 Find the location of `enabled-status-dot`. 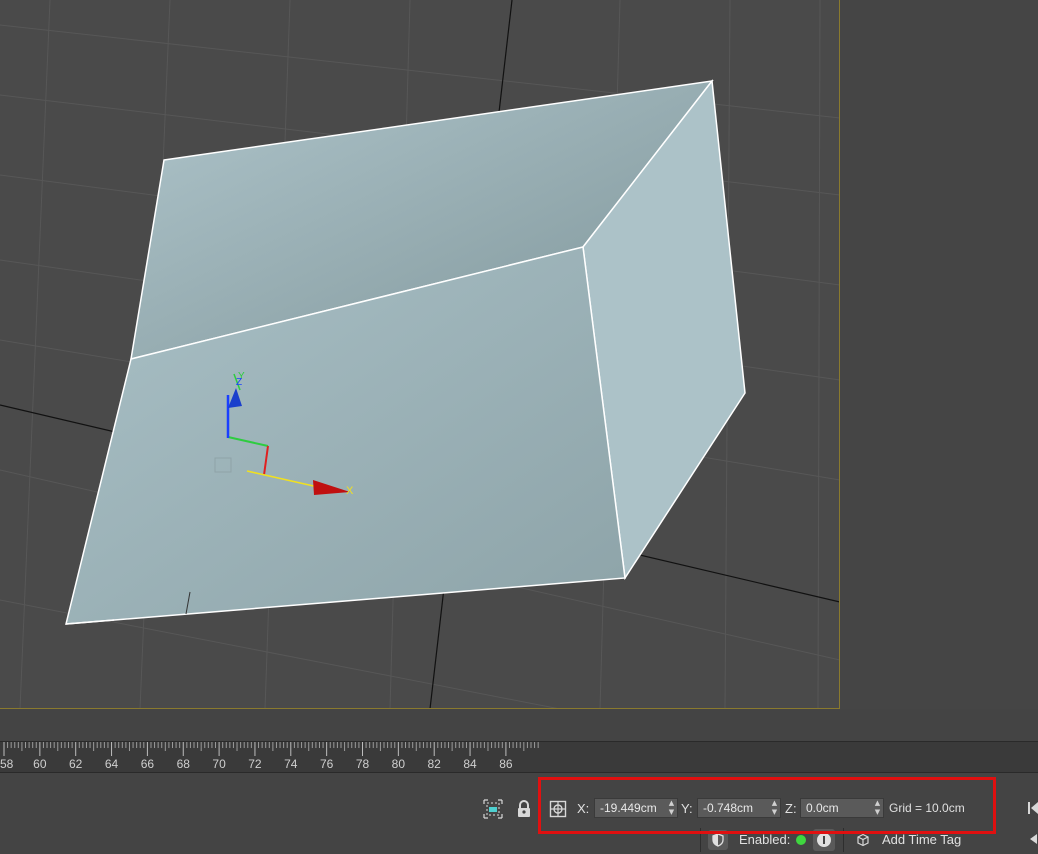

enabled-status-dot is located at coordinates (801, 840).